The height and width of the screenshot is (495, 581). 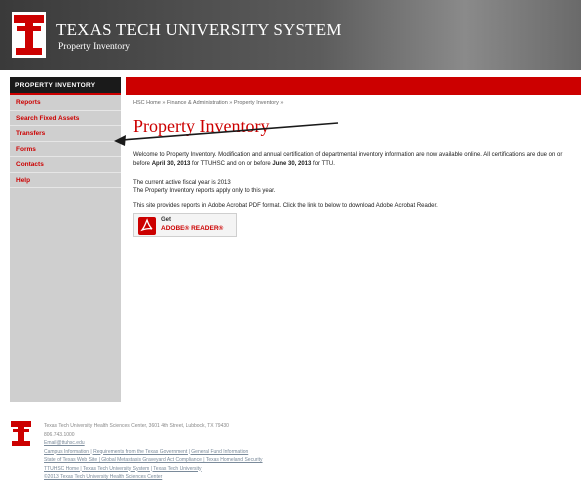 I want to click on welcome-text-part2: for TTUHSC and on or before, so click(x=231, y=164).